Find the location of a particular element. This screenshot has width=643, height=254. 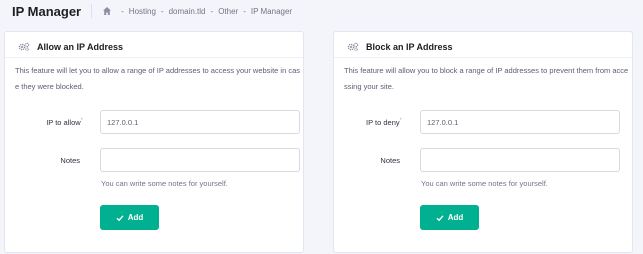

allow-notes-label: Notes is located at coordinates (70, 160).